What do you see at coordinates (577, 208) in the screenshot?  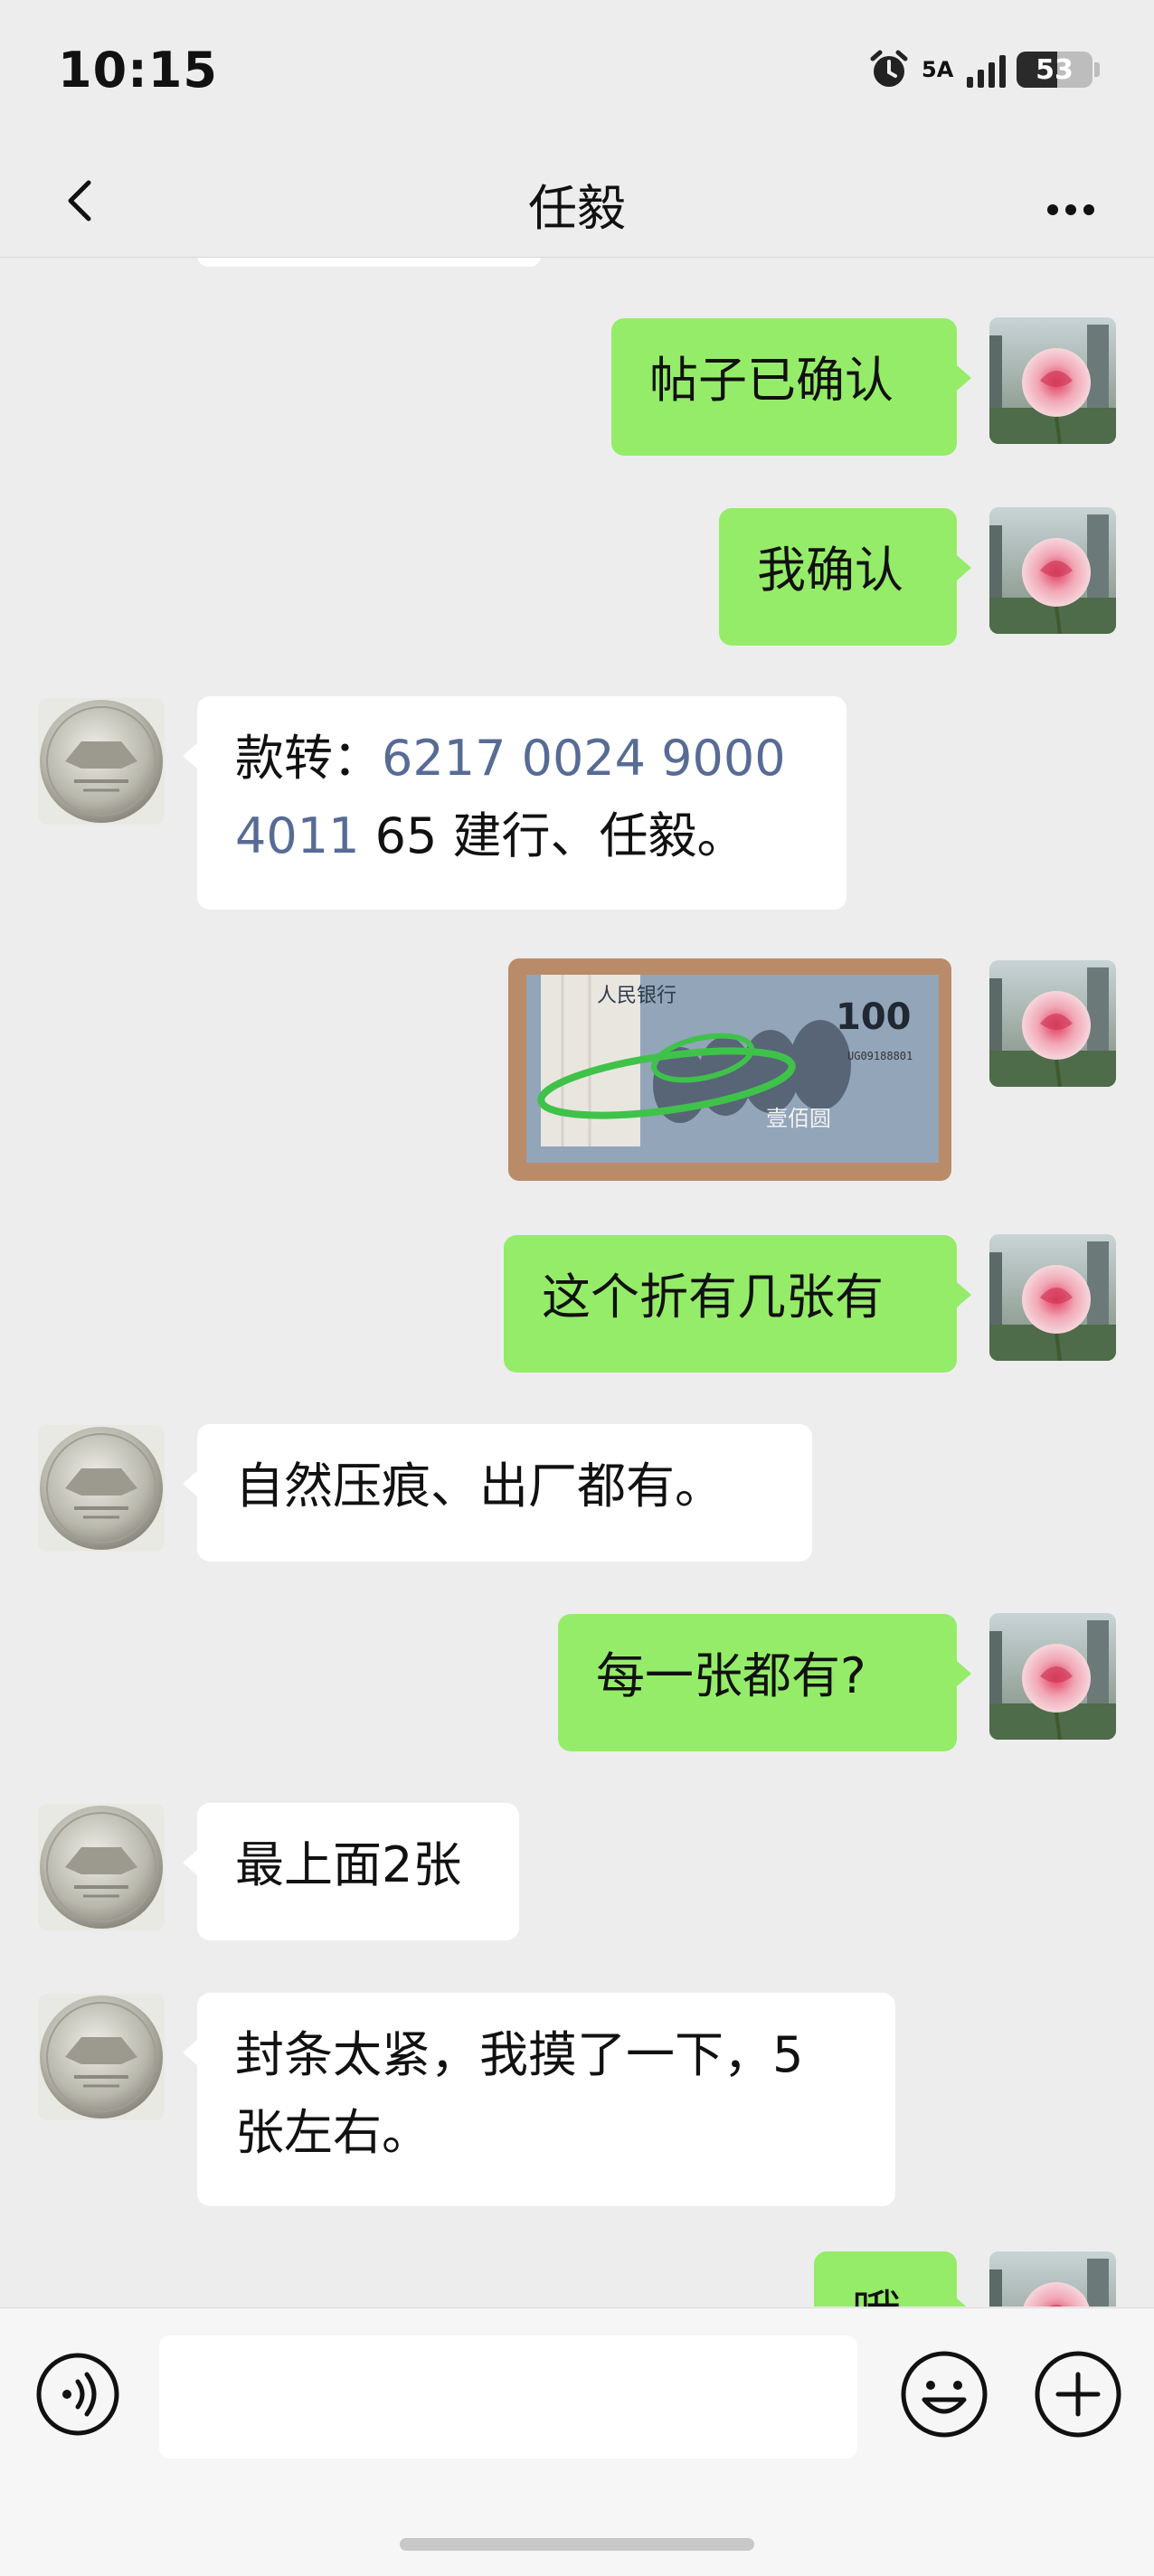 I see `chat-title: 任毅` at bounding box center [577, 208].